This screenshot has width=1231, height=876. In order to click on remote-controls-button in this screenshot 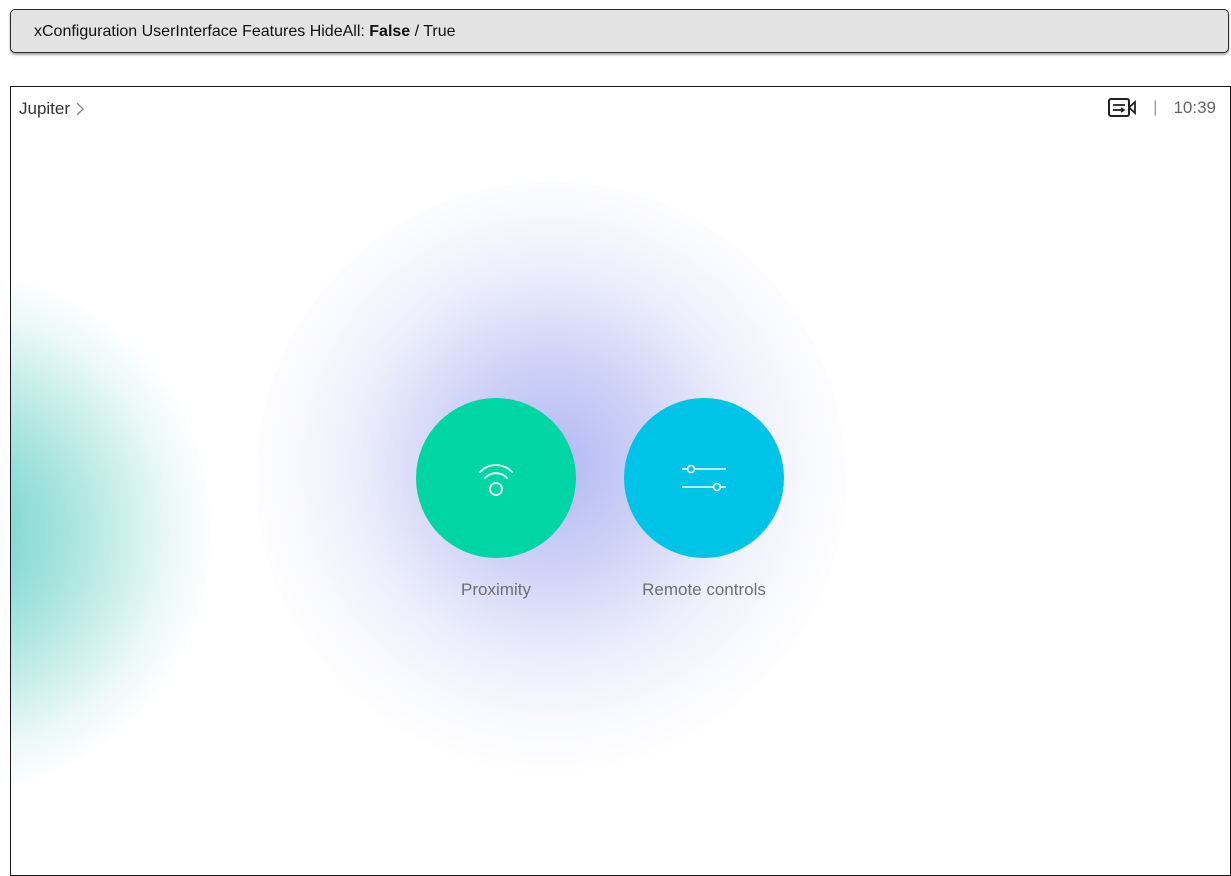, I will do `click(704, 478)`.